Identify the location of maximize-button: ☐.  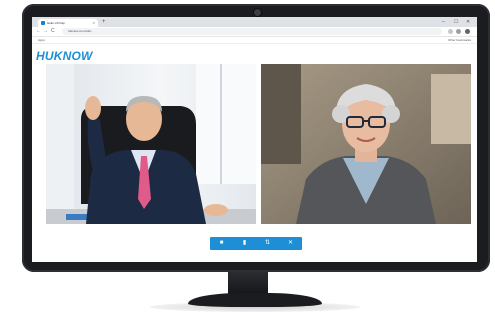
(456, 22).